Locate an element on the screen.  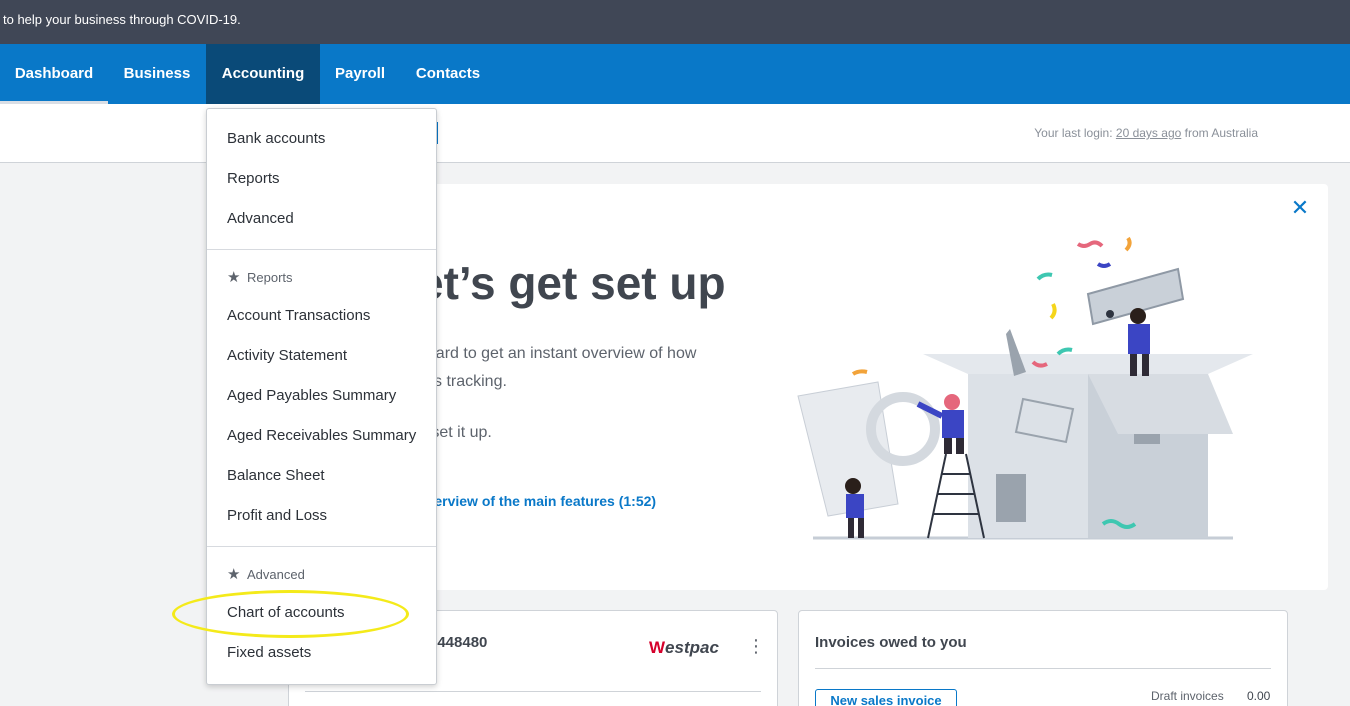
new-sales-invoice-button: New sales invoice is located at coordinates (886, 697).